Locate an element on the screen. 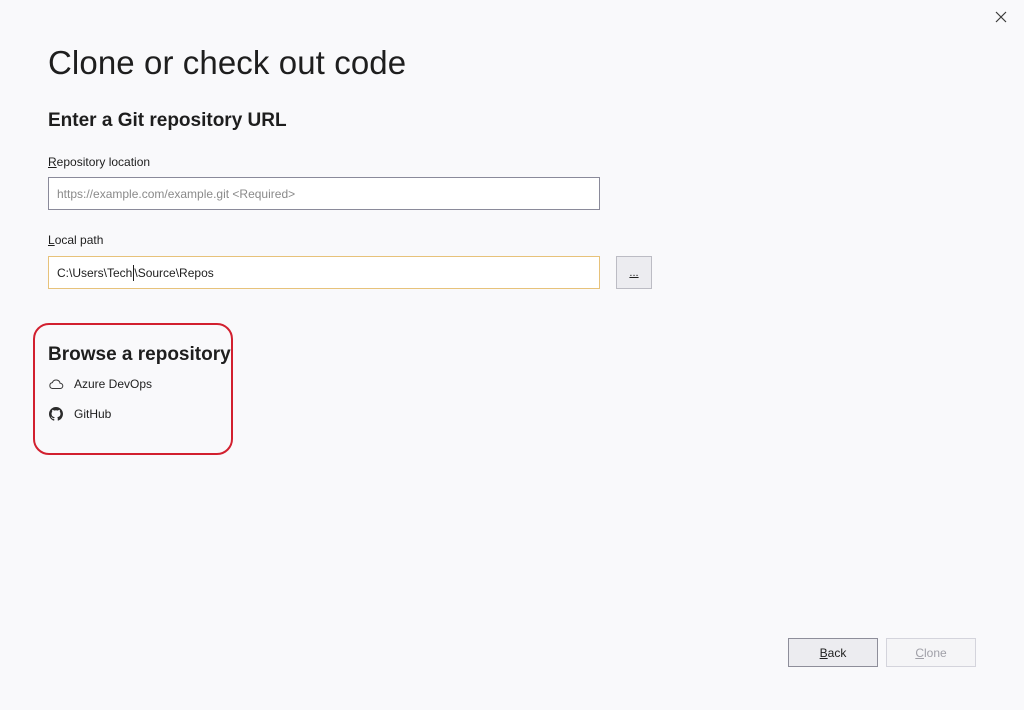 This screenshot has height=710, width=1024. back-button-accelerator: B is located at coordinates (823, 652).